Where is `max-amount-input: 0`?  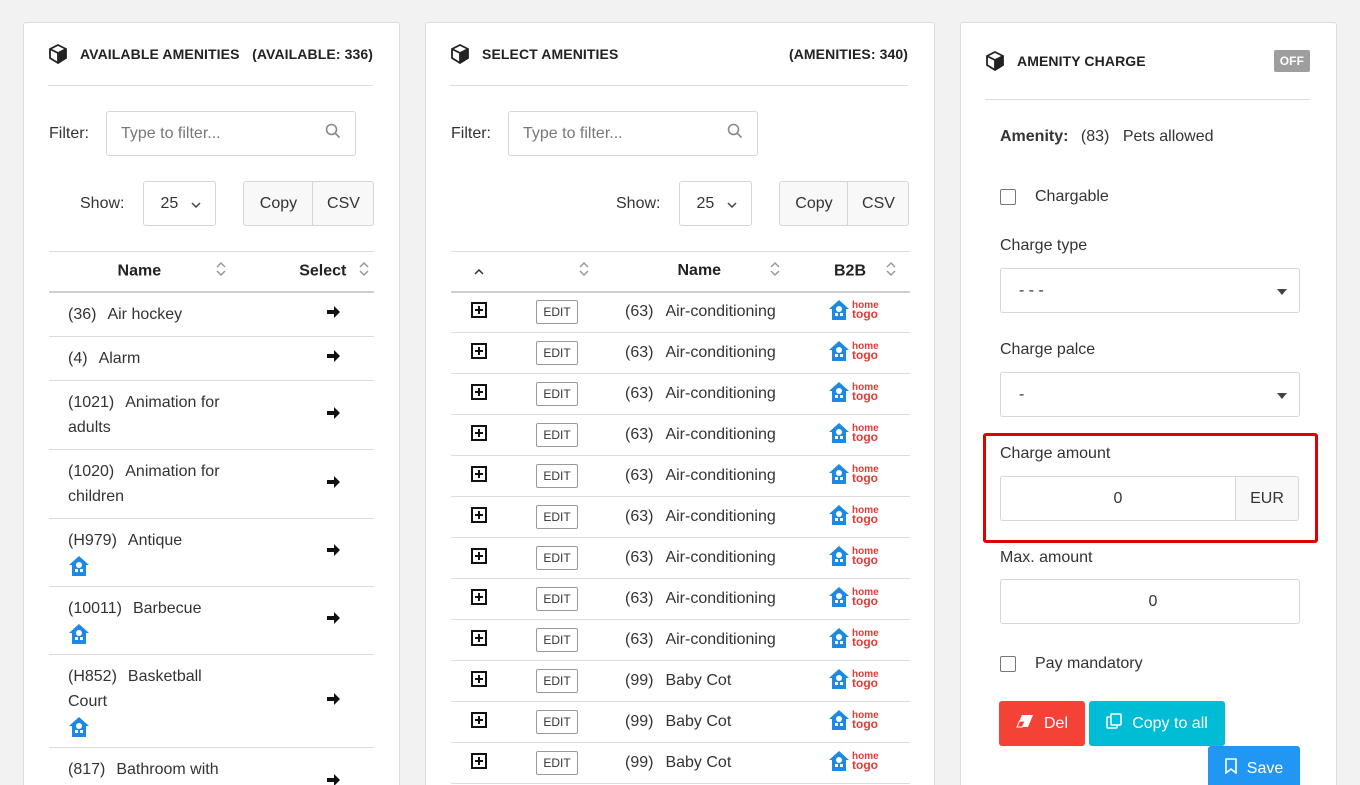 max-amount-input: 0 is located at coordinates (1150, 601).